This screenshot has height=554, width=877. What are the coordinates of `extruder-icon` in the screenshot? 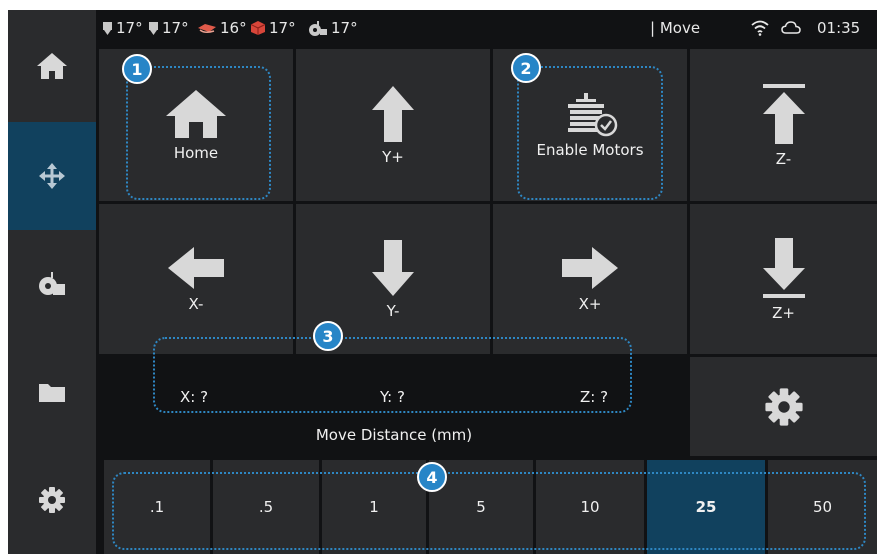 It's located at (52, 283).